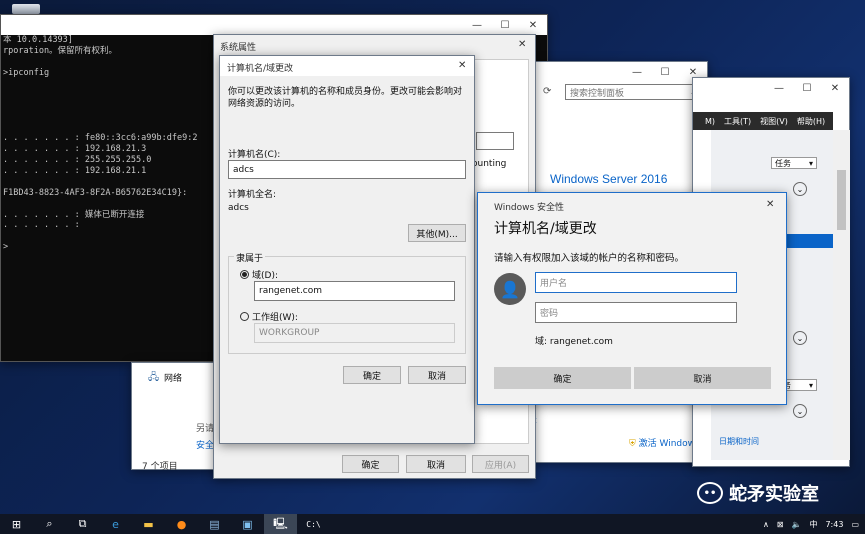  I want to click on security-link: 安全, so click(205, 444).